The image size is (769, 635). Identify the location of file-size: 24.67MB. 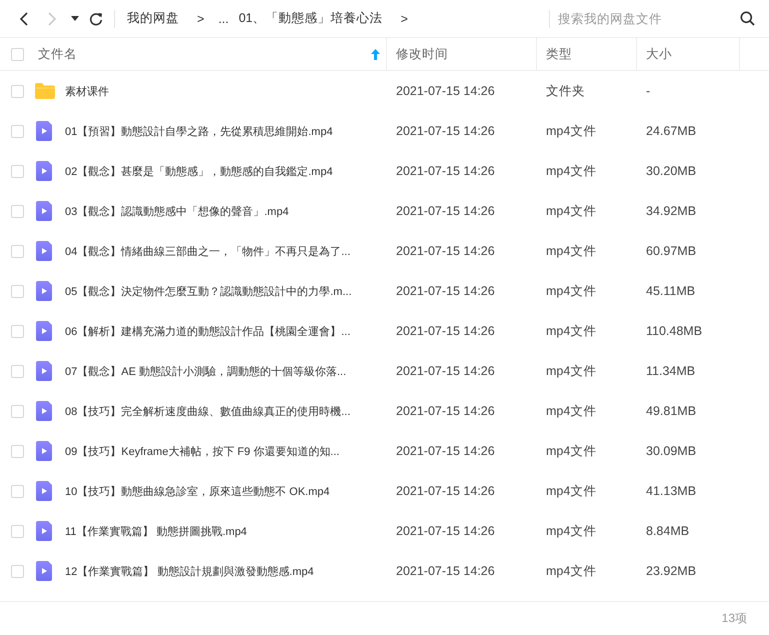
(671, 131).